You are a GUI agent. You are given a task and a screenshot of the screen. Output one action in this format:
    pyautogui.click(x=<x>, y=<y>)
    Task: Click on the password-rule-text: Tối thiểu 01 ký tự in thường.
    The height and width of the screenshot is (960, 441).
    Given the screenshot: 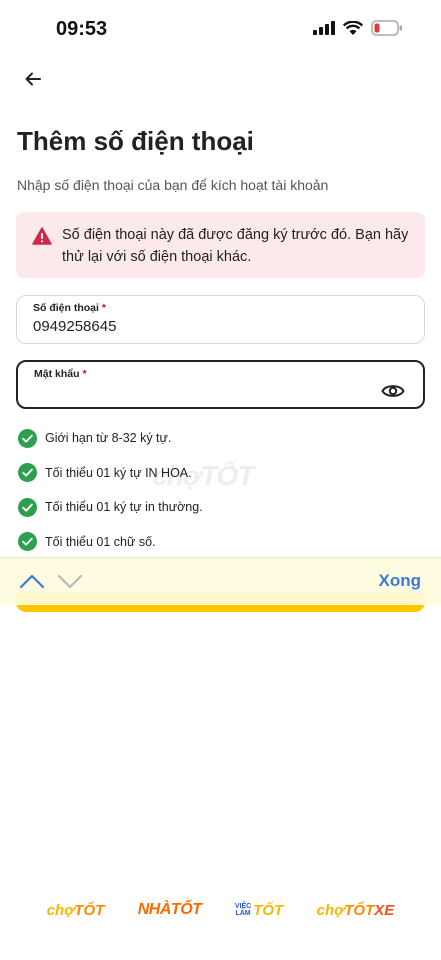 What is the action you would take?
    pyautogui.click(x=124, y=507)
    